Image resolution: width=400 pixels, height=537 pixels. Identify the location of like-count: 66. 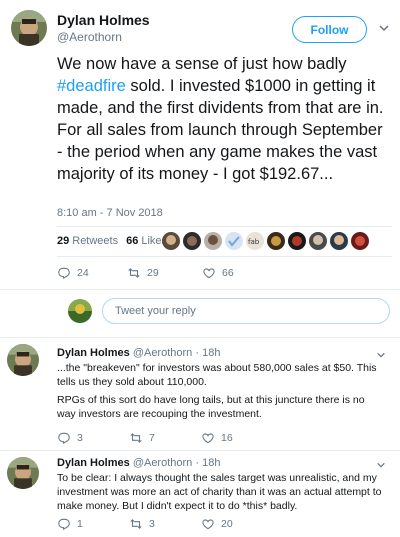
(228, 273).